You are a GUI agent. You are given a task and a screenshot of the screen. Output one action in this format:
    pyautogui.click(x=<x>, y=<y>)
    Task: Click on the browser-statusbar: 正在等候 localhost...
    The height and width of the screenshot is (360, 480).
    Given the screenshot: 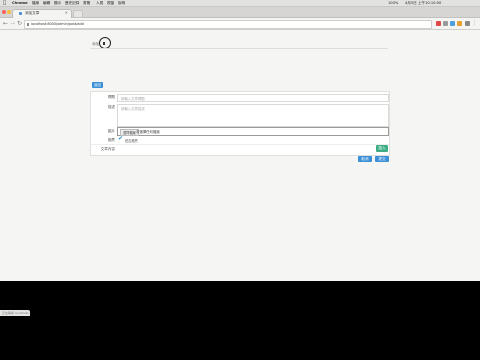 What is the action you would take?
    pyautogui.click(x=16, y=313)
    